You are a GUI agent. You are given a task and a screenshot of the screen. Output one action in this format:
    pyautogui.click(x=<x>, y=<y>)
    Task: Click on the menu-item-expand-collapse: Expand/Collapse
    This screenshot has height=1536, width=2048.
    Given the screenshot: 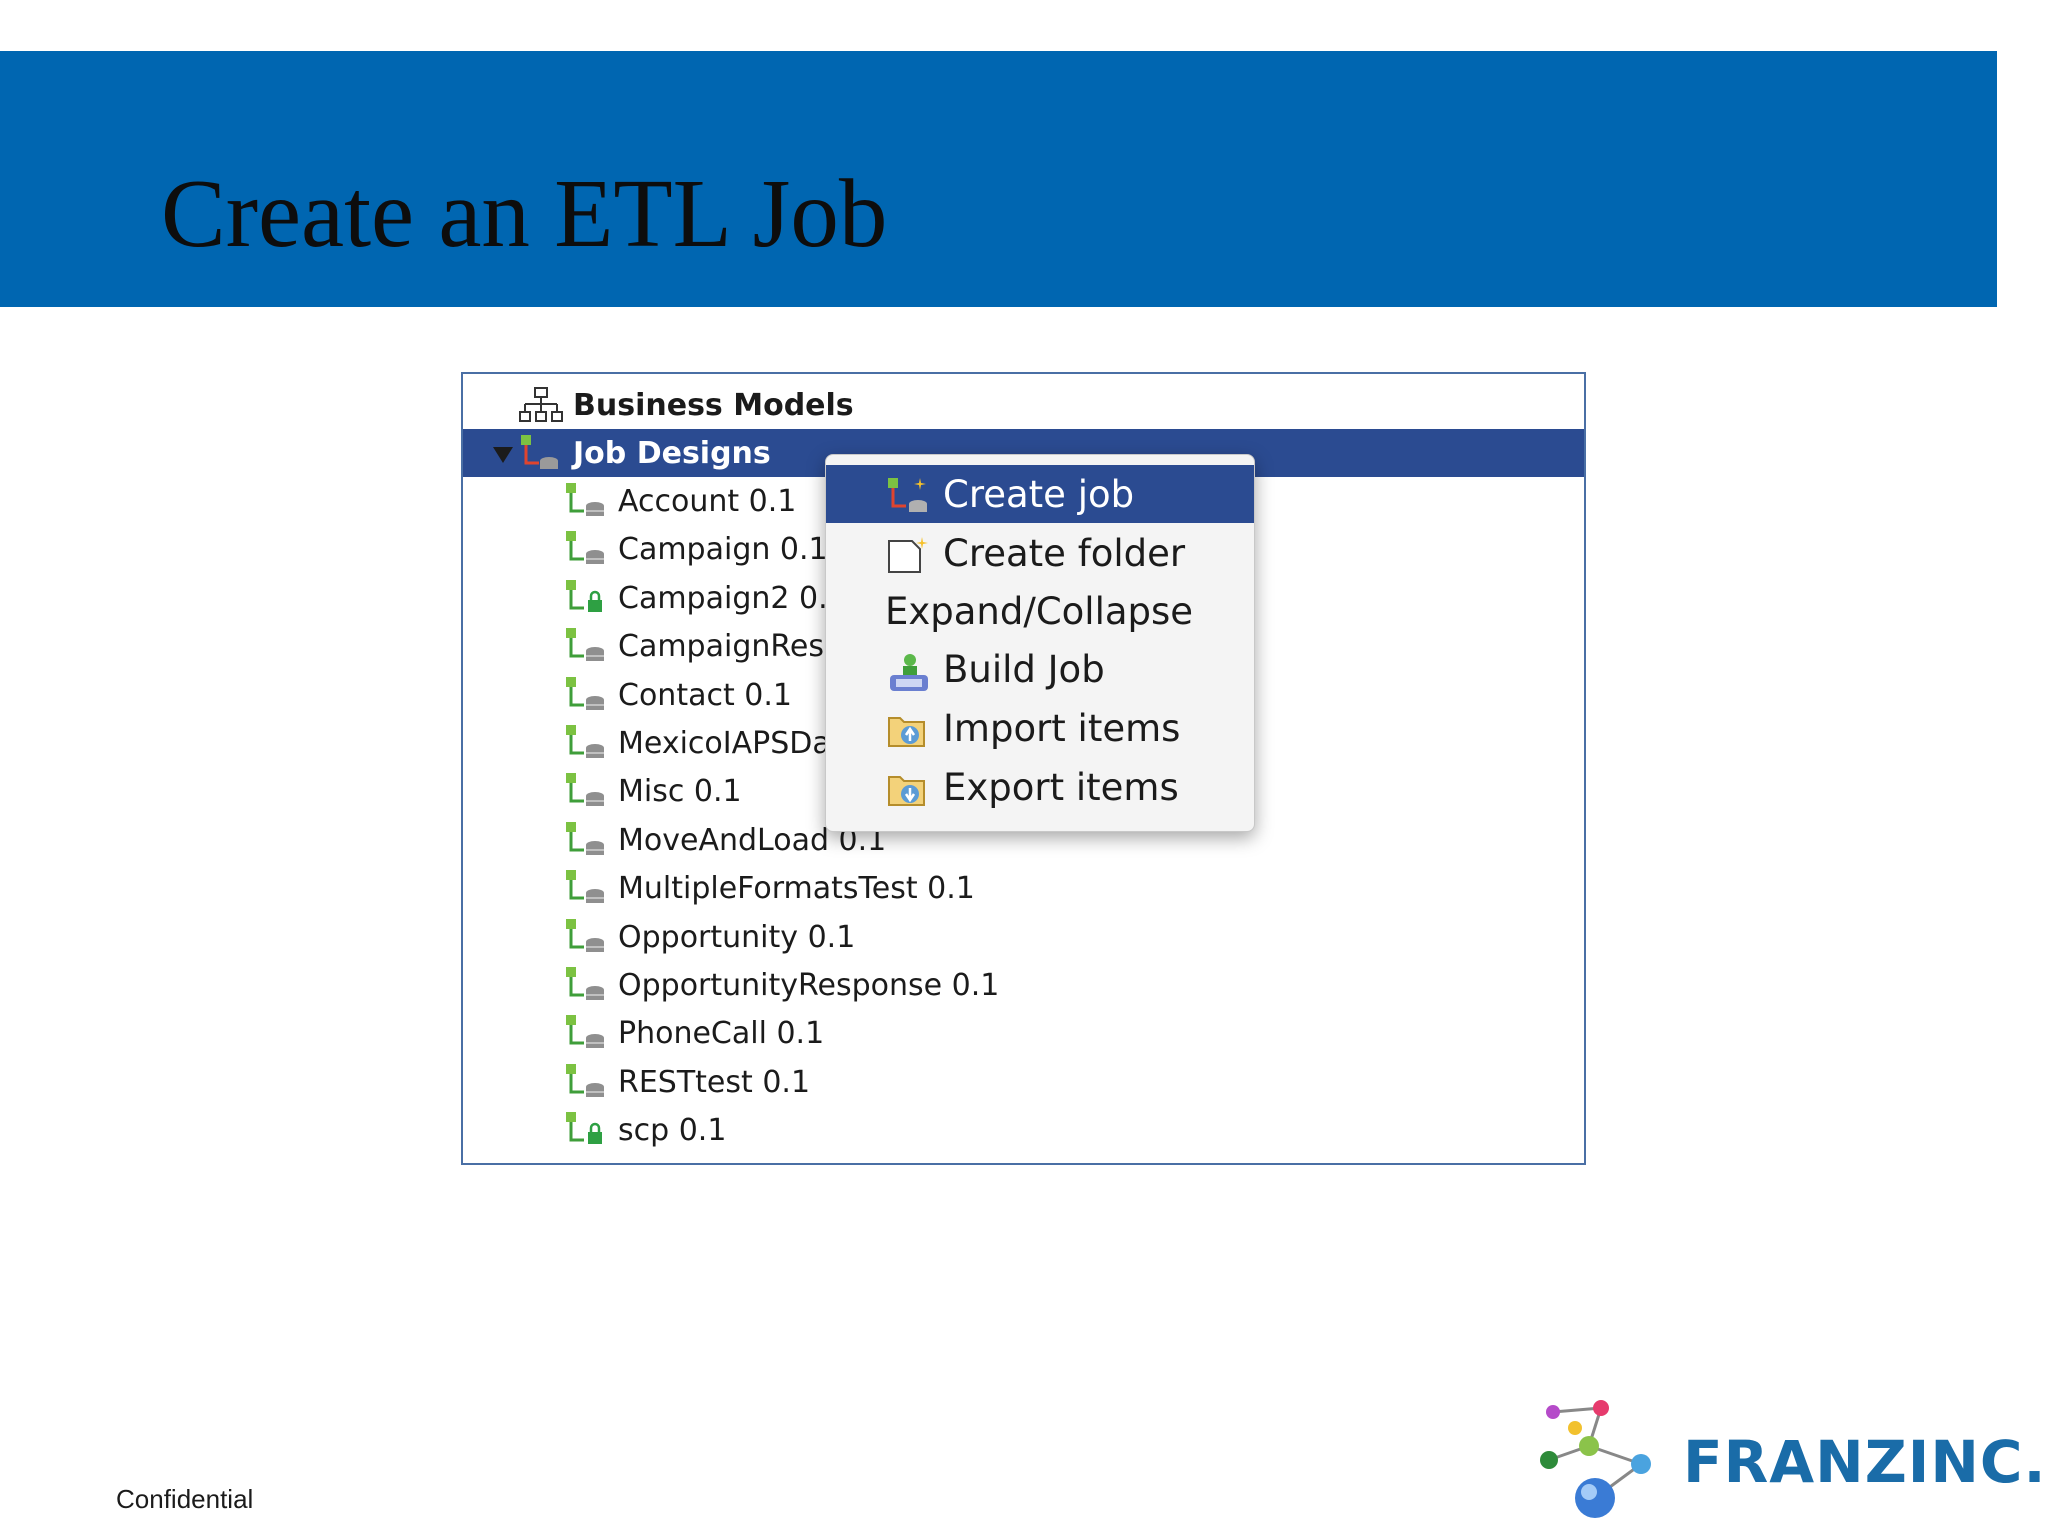 What is the action you would take?
    pyautogui.click(x=1040, y=611)
    